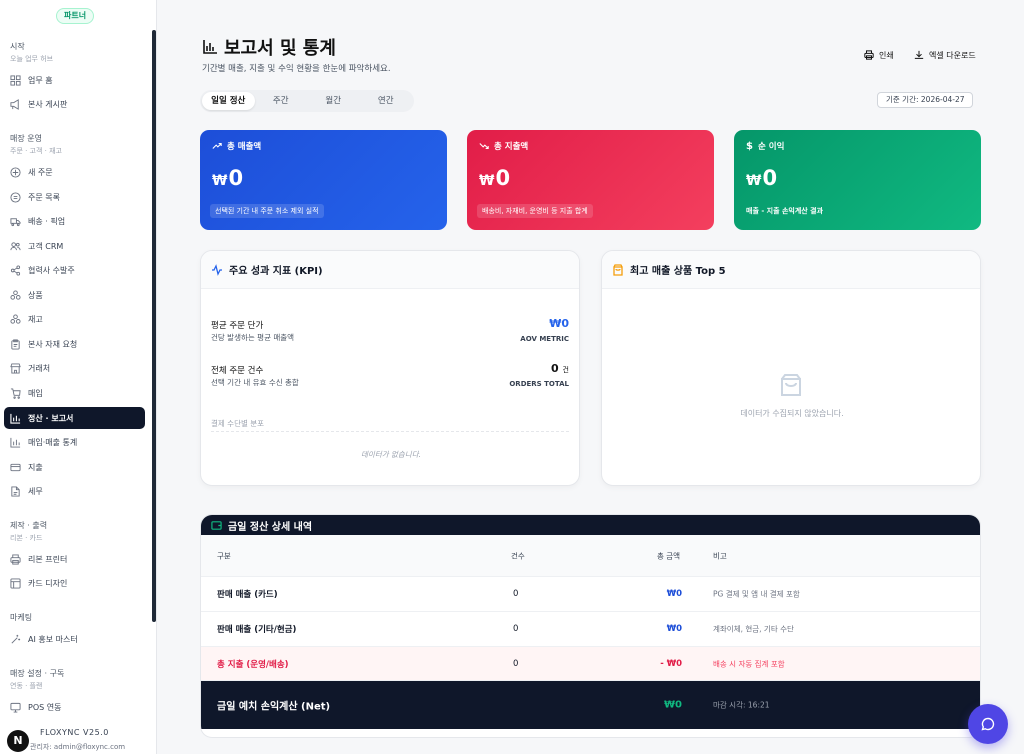 This screenshot has height=754, width=1024. What do you see at coordinates (228, 101) in the screenshot?
I see `tab-daily: 일일 정산` at bounding box center [228, 101].